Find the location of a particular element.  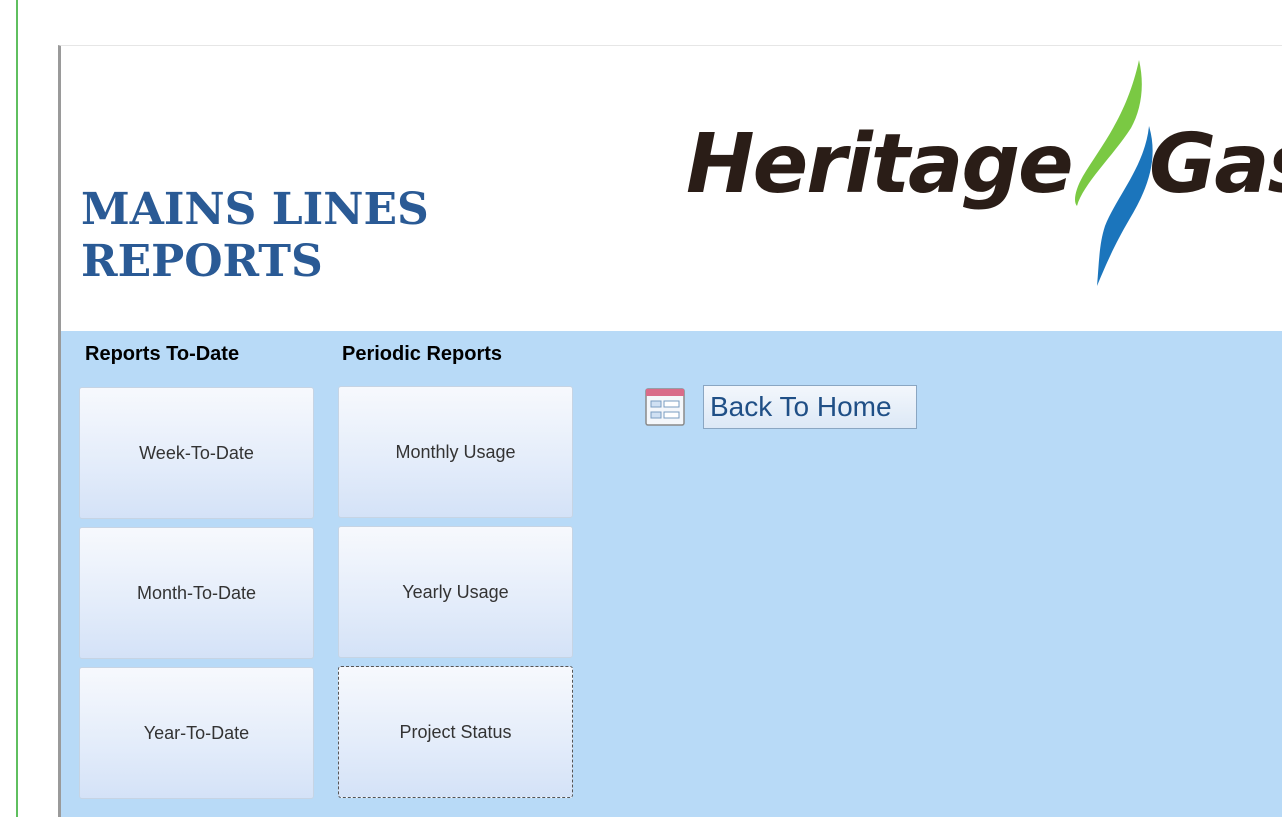

page-title-line1: MAINS LINES is located at coordinates (255, 209).